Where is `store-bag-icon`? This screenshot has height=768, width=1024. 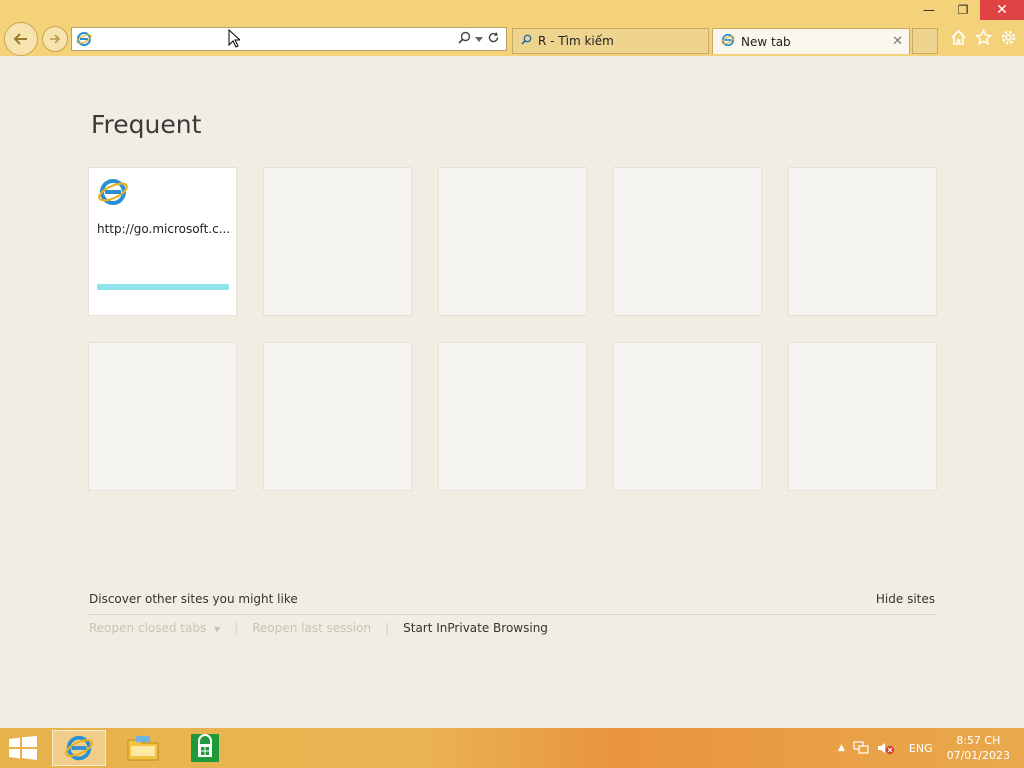 store-bag-icon is located at coordinates (205, 748).